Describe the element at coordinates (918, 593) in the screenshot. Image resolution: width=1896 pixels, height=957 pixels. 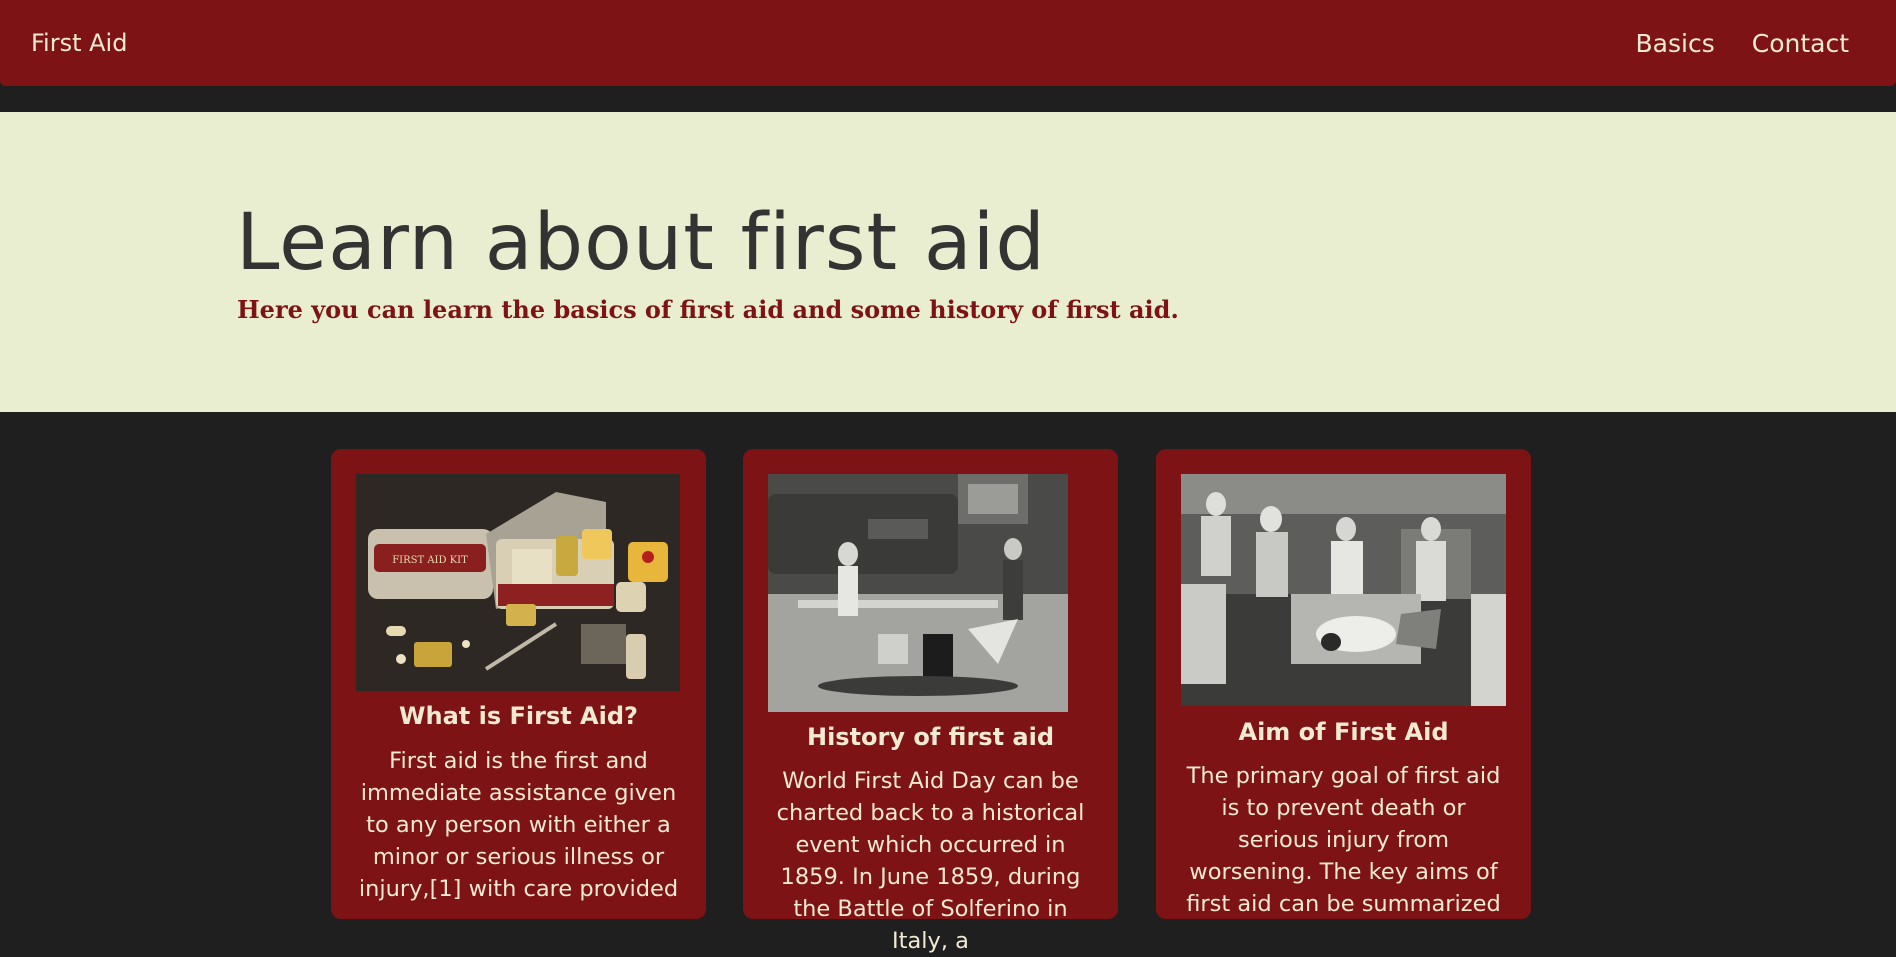
I see `historic-train-rescue-image` at that location.